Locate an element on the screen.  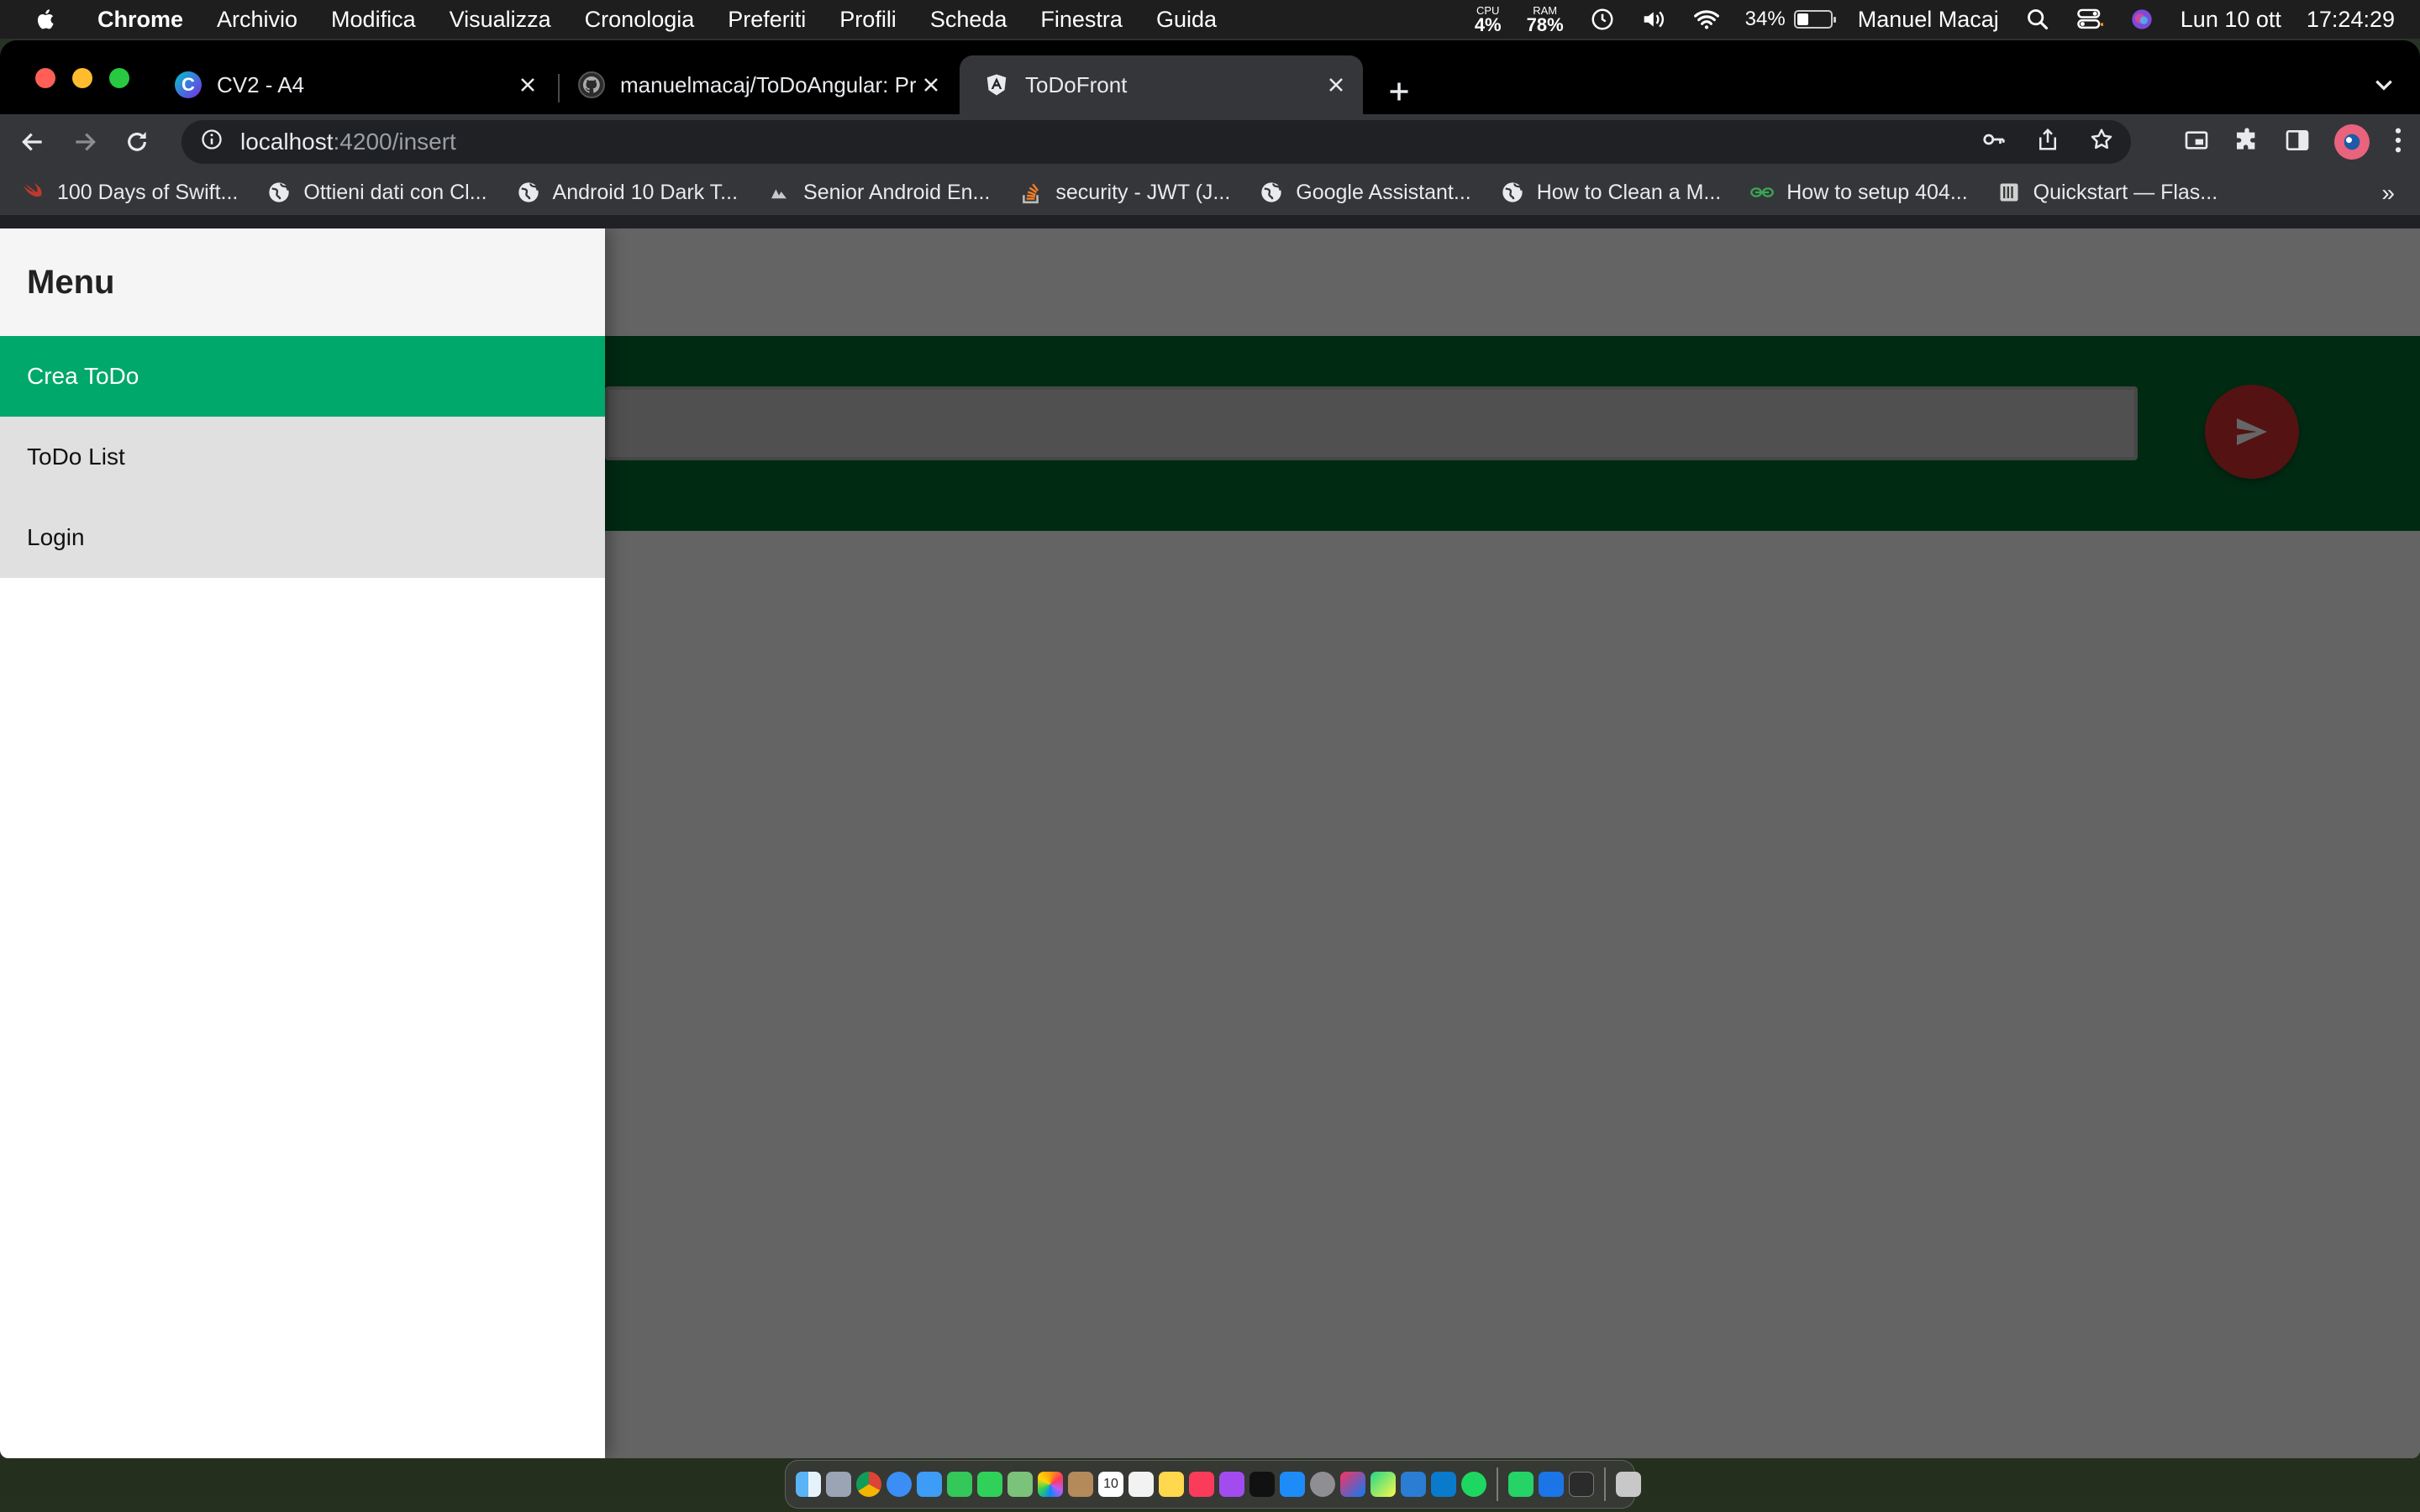
tab-title: ToDoFront is located at coordinates (1076, 84).